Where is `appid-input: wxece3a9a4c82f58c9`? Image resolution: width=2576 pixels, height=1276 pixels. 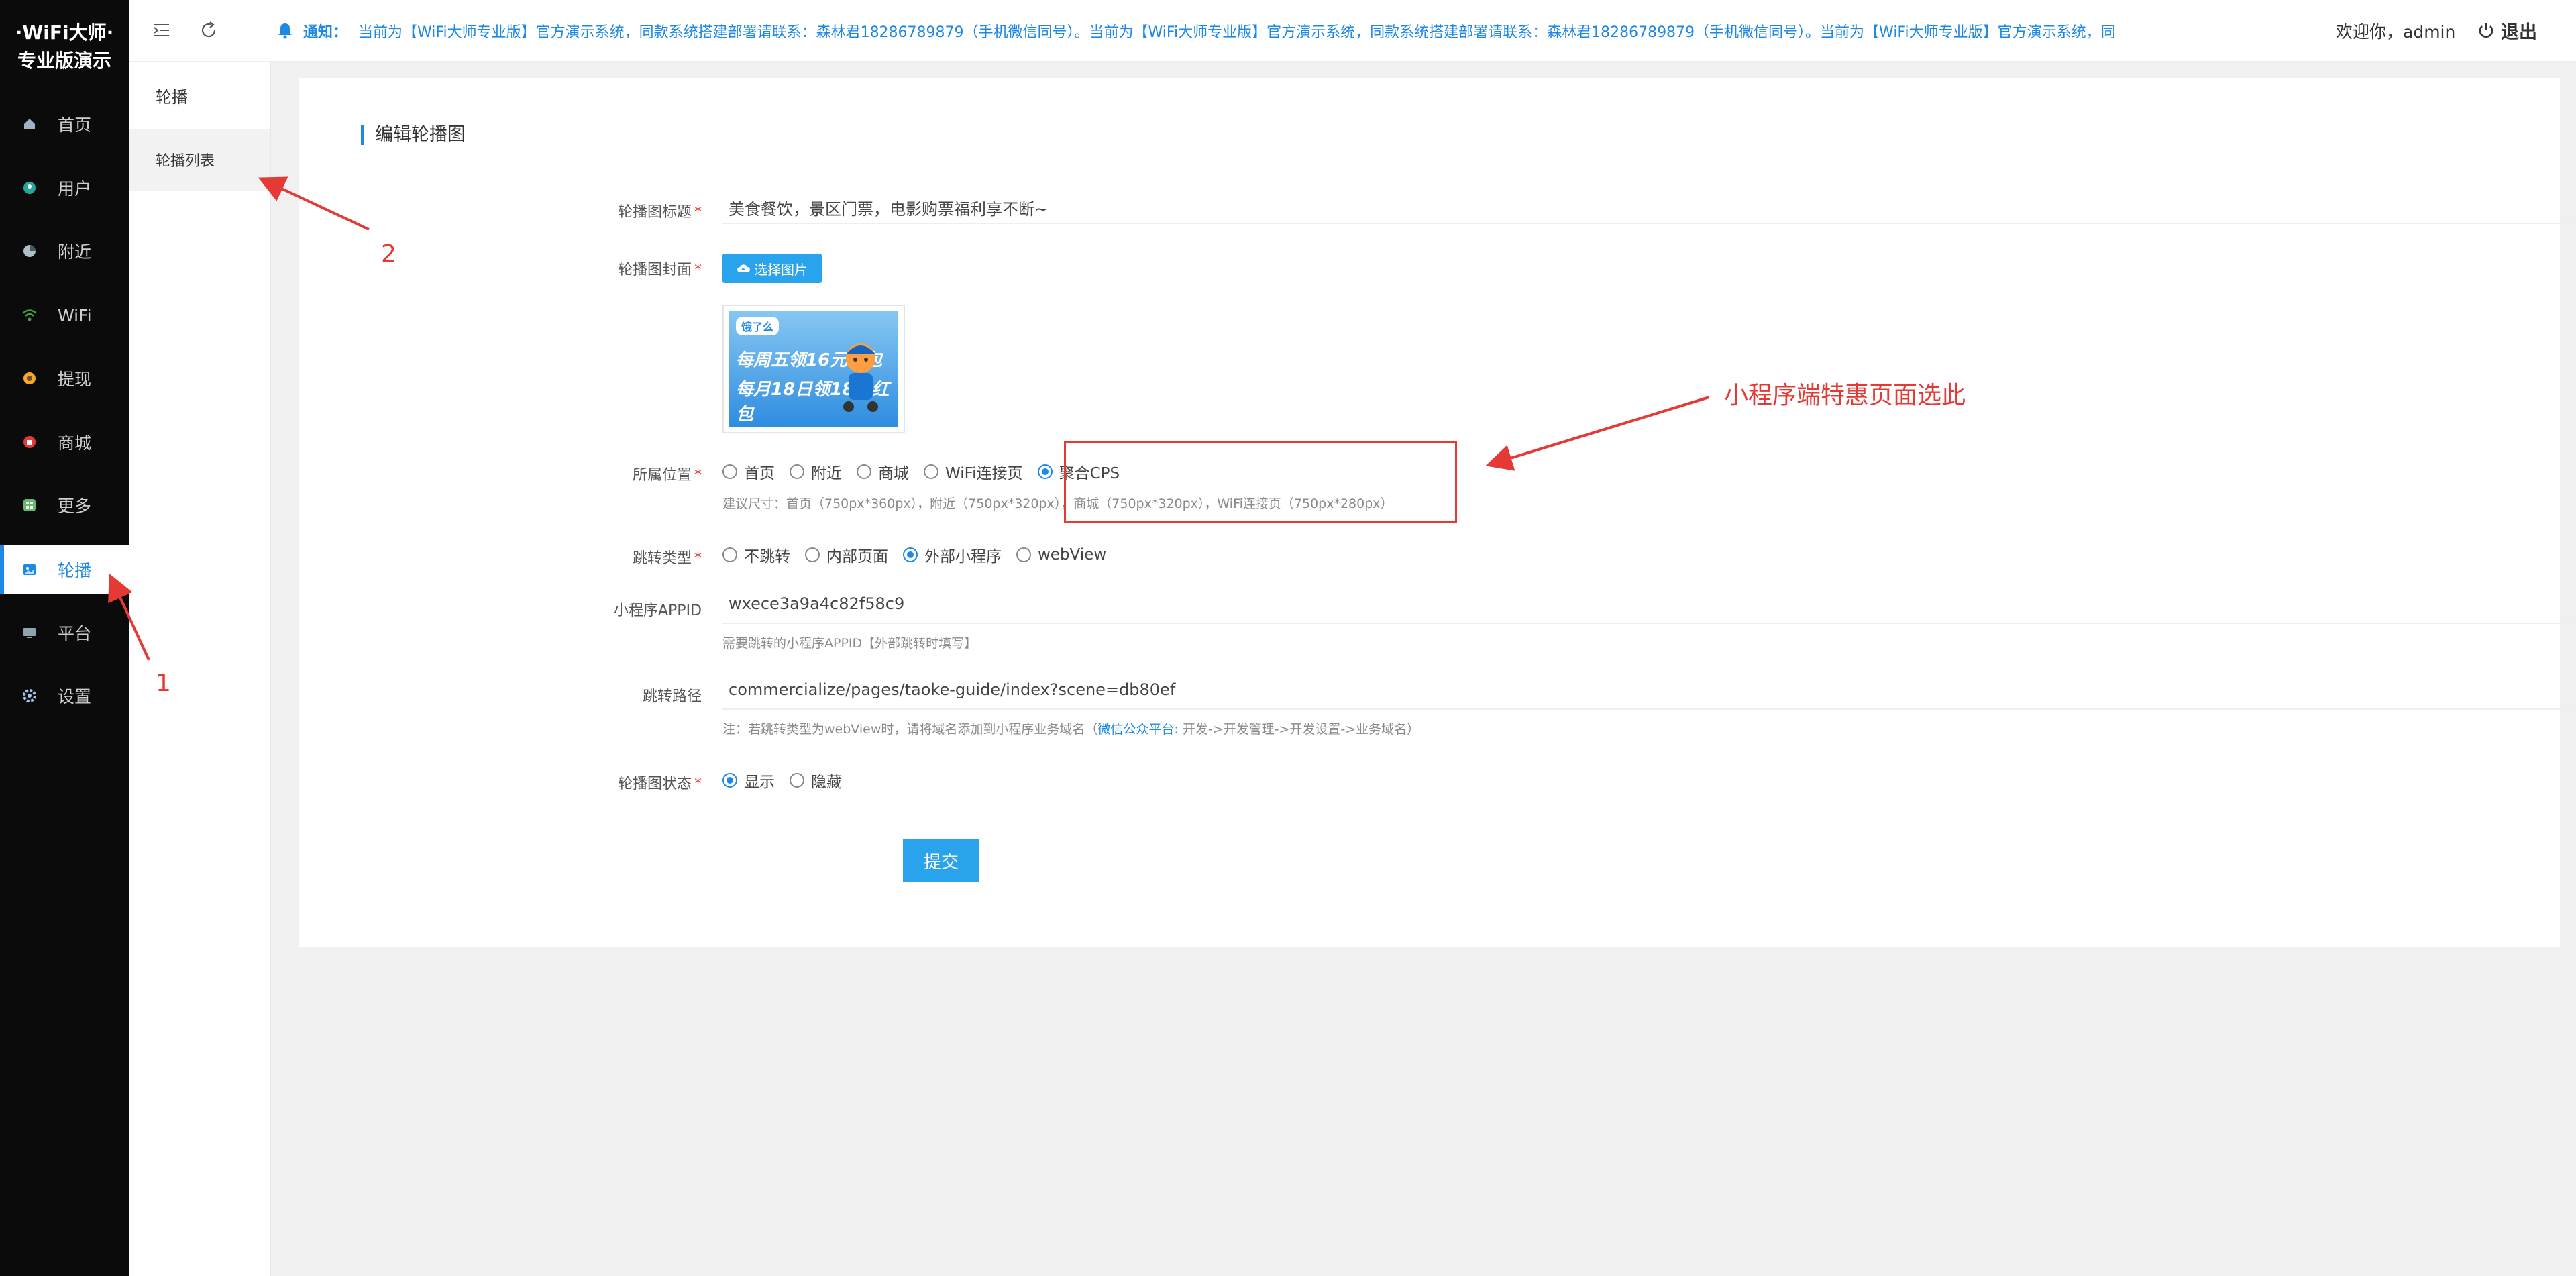
appid-input: wxece3a9a4c82f58c9 is located at coordinates (816, 603).